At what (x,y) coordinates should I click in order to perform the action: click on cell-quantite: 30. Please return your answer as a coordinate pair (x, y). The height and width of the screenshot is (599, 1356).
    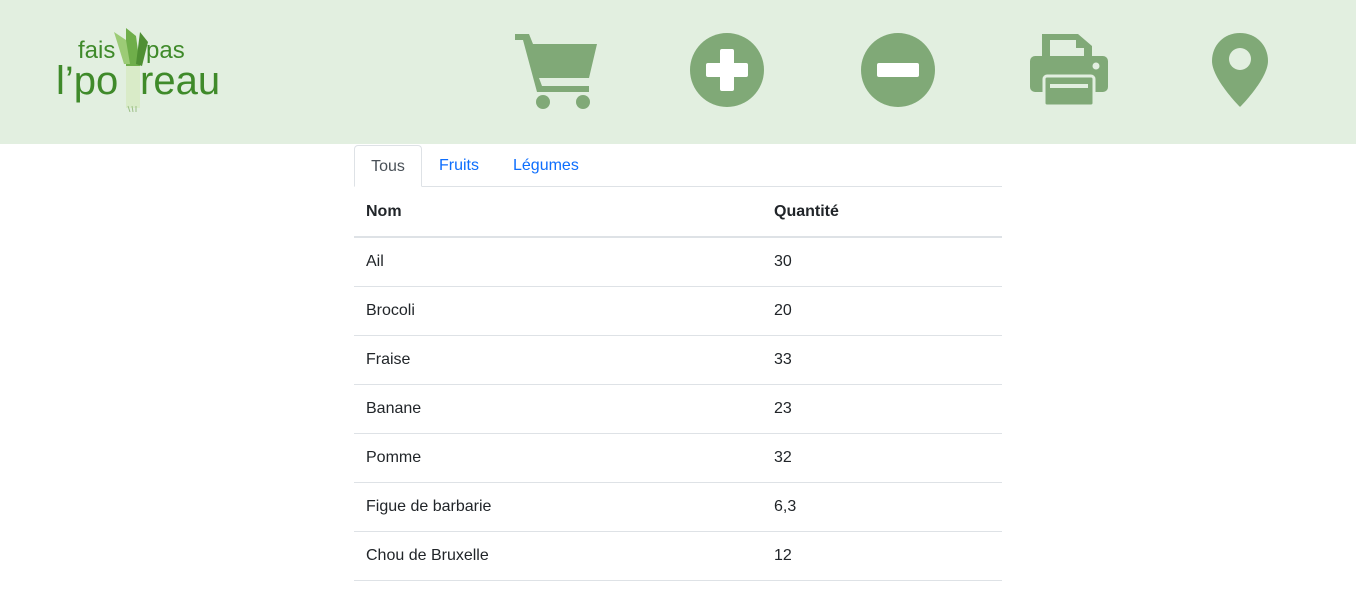
    Looking at the image, I should click on (882, 262).